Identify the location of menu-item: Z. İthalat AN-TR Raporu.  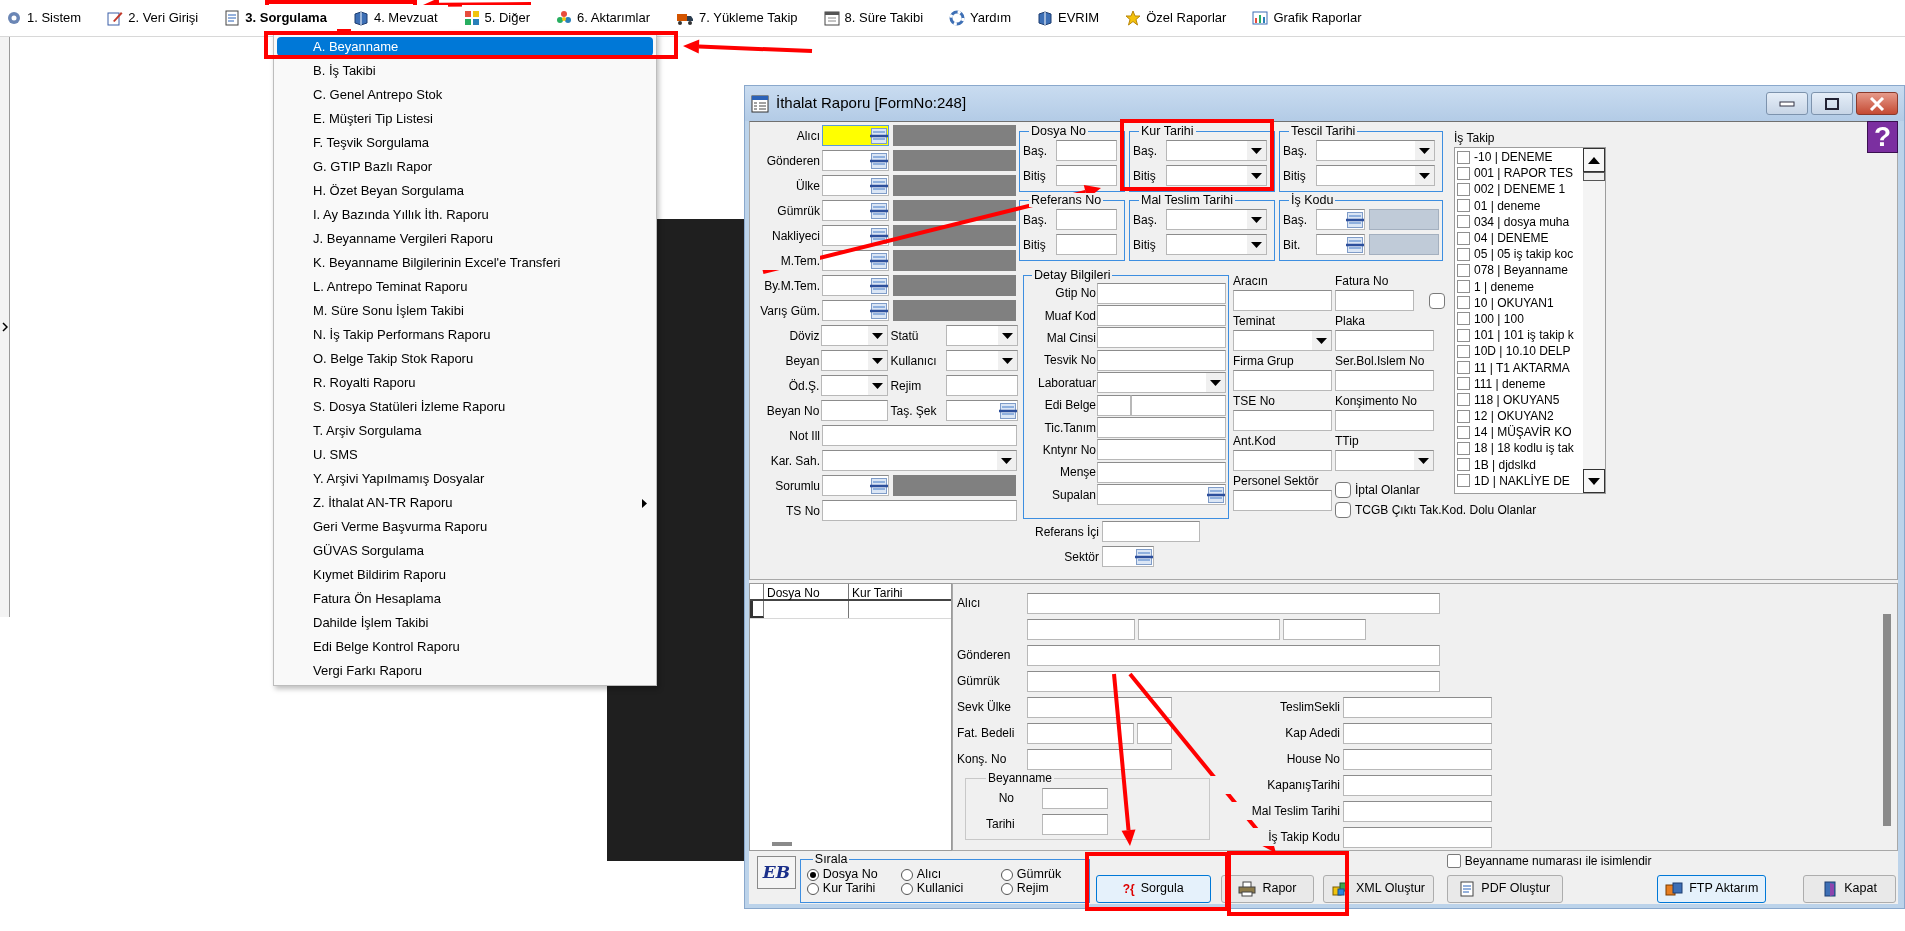
(465, 503).